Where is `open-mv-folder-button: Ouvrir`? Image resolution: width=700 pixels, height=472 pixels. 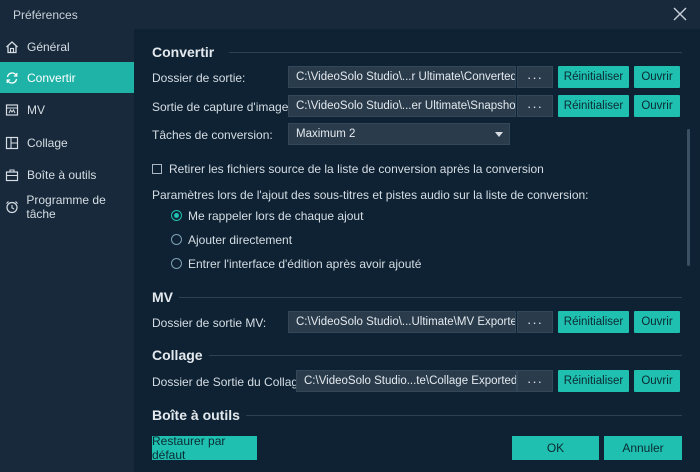
open-mv-folder-button: Ouvrir is located at coordinates (657, 322).